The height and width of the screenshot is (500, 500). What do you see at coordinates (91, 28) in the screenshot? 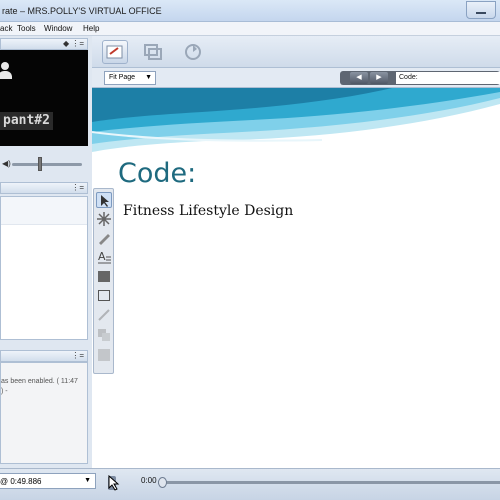
I see `menu-item-help: Help` at bounding box center [91, 28].